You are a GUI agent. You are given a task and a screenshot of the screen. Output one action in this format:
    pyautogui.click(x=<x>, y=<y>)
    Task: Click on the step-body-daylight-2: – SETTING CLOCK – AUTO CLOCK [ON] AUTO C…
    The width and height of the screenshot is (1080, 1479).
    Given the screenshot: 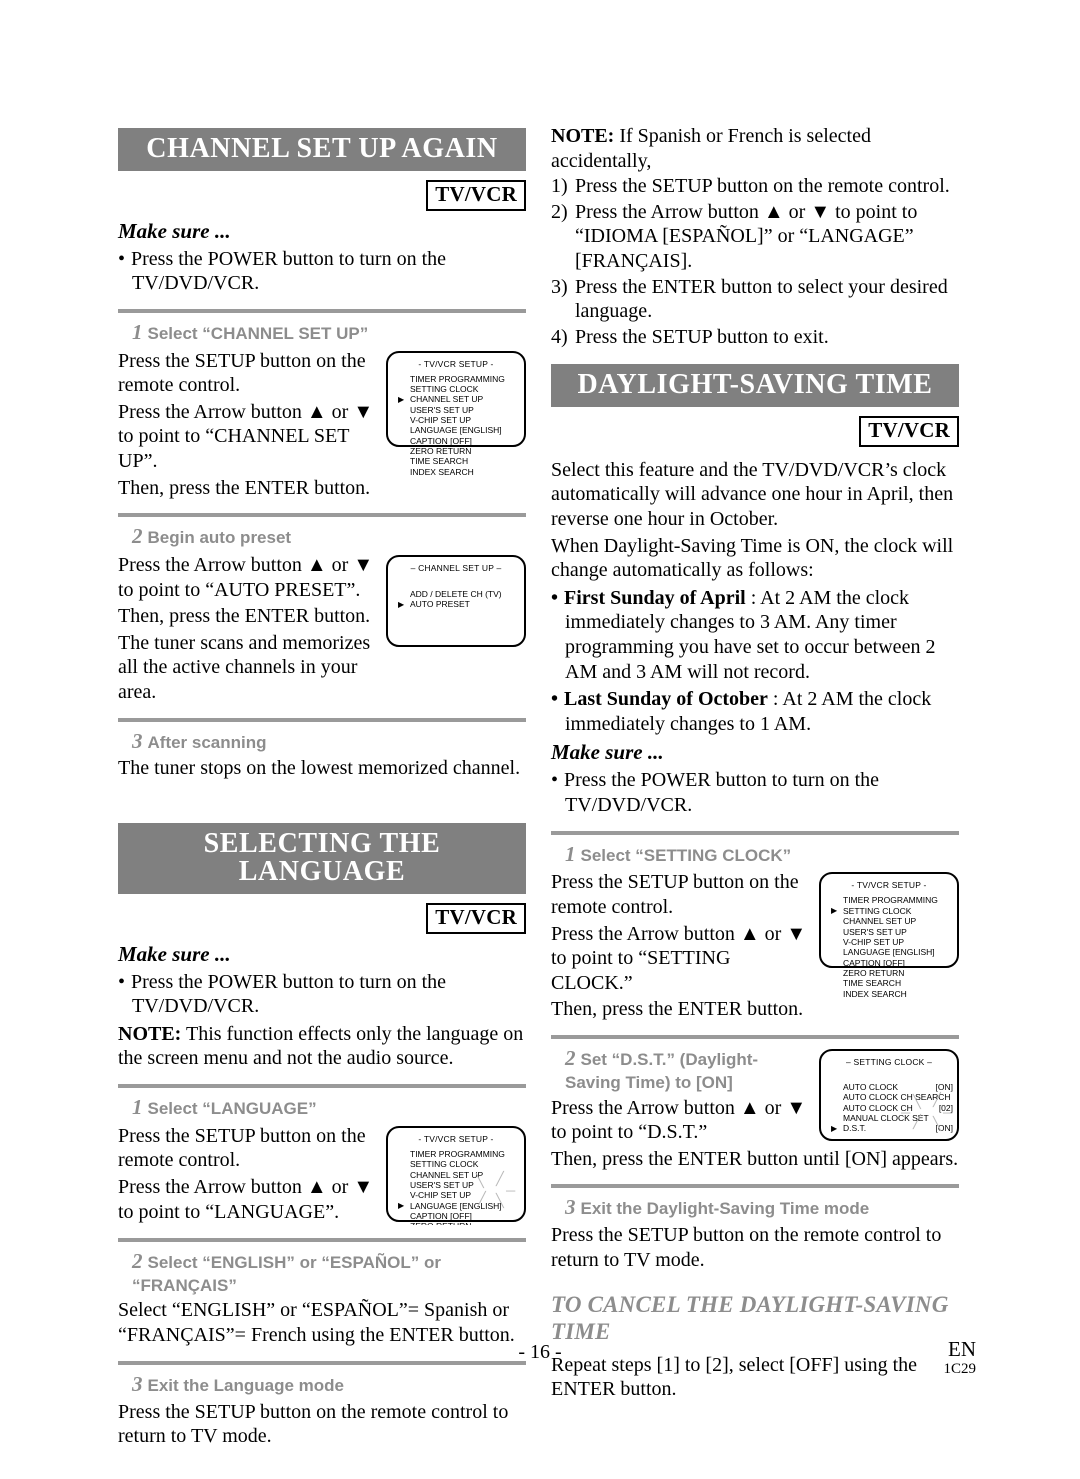 What is the action you would take?
    pyautogui.click(x=755, y=1108)
    